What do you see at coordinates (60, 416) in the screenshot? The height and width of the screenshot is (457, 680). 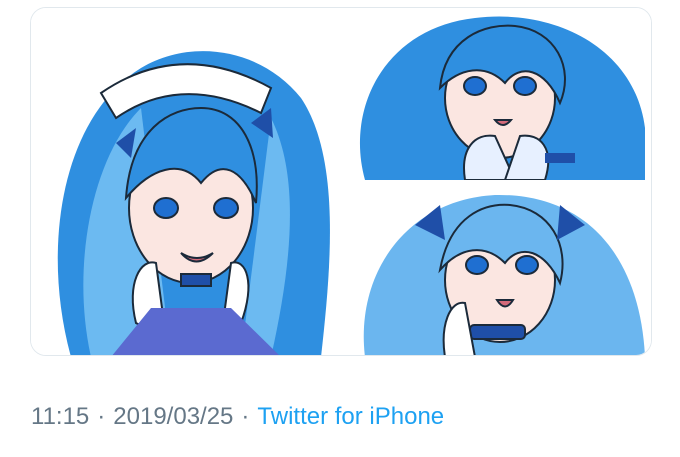 I see `tweet-time: 11:15` at bounding box center [60, 416].